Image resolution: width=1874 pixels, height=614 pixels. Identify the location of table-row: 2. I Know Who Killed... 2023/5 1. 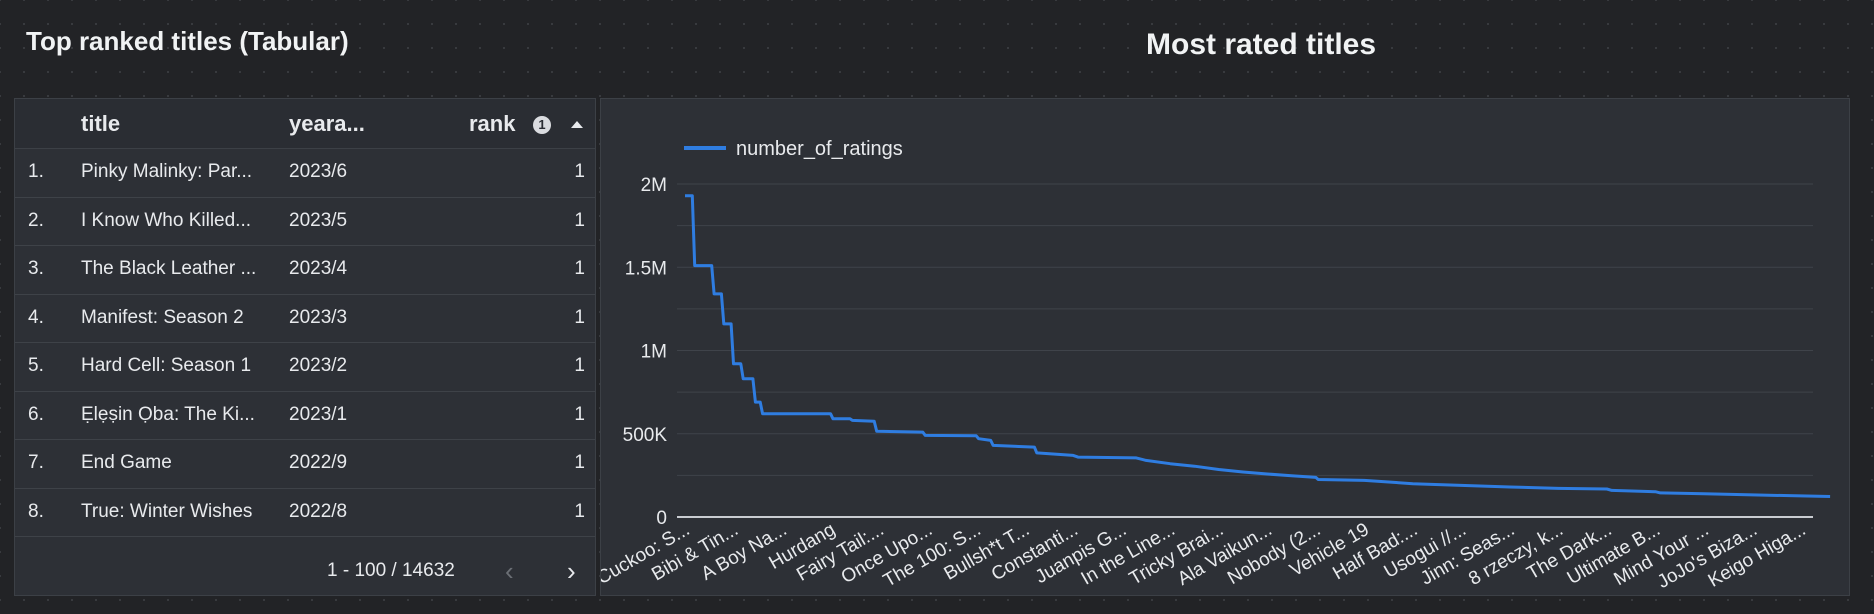
(305, 222).